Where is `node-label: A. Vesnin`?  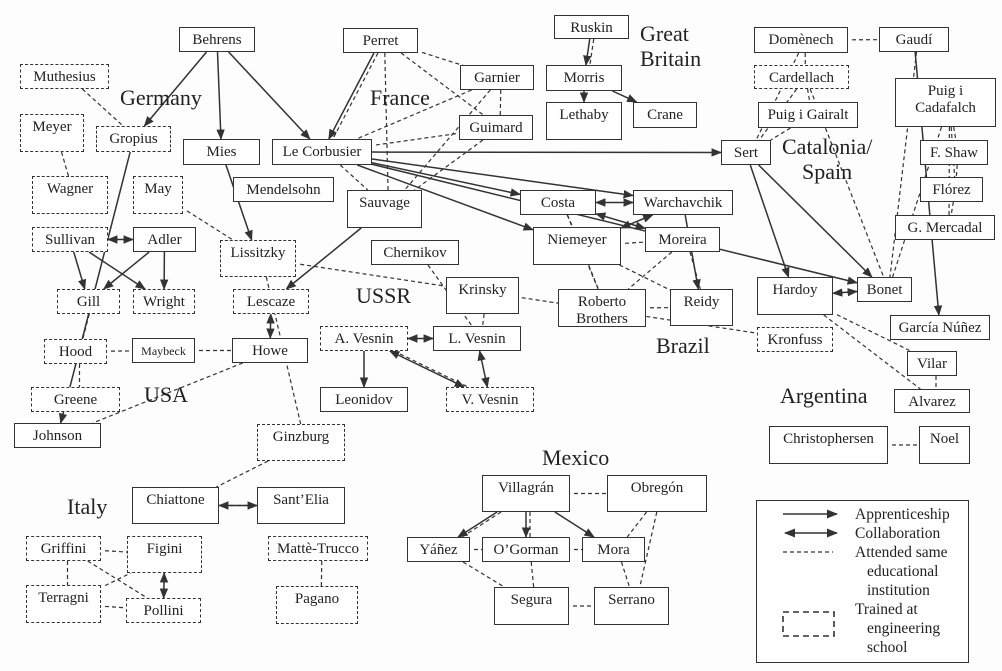 node-label: A. Vesnin is located at coordinates (364, 339).